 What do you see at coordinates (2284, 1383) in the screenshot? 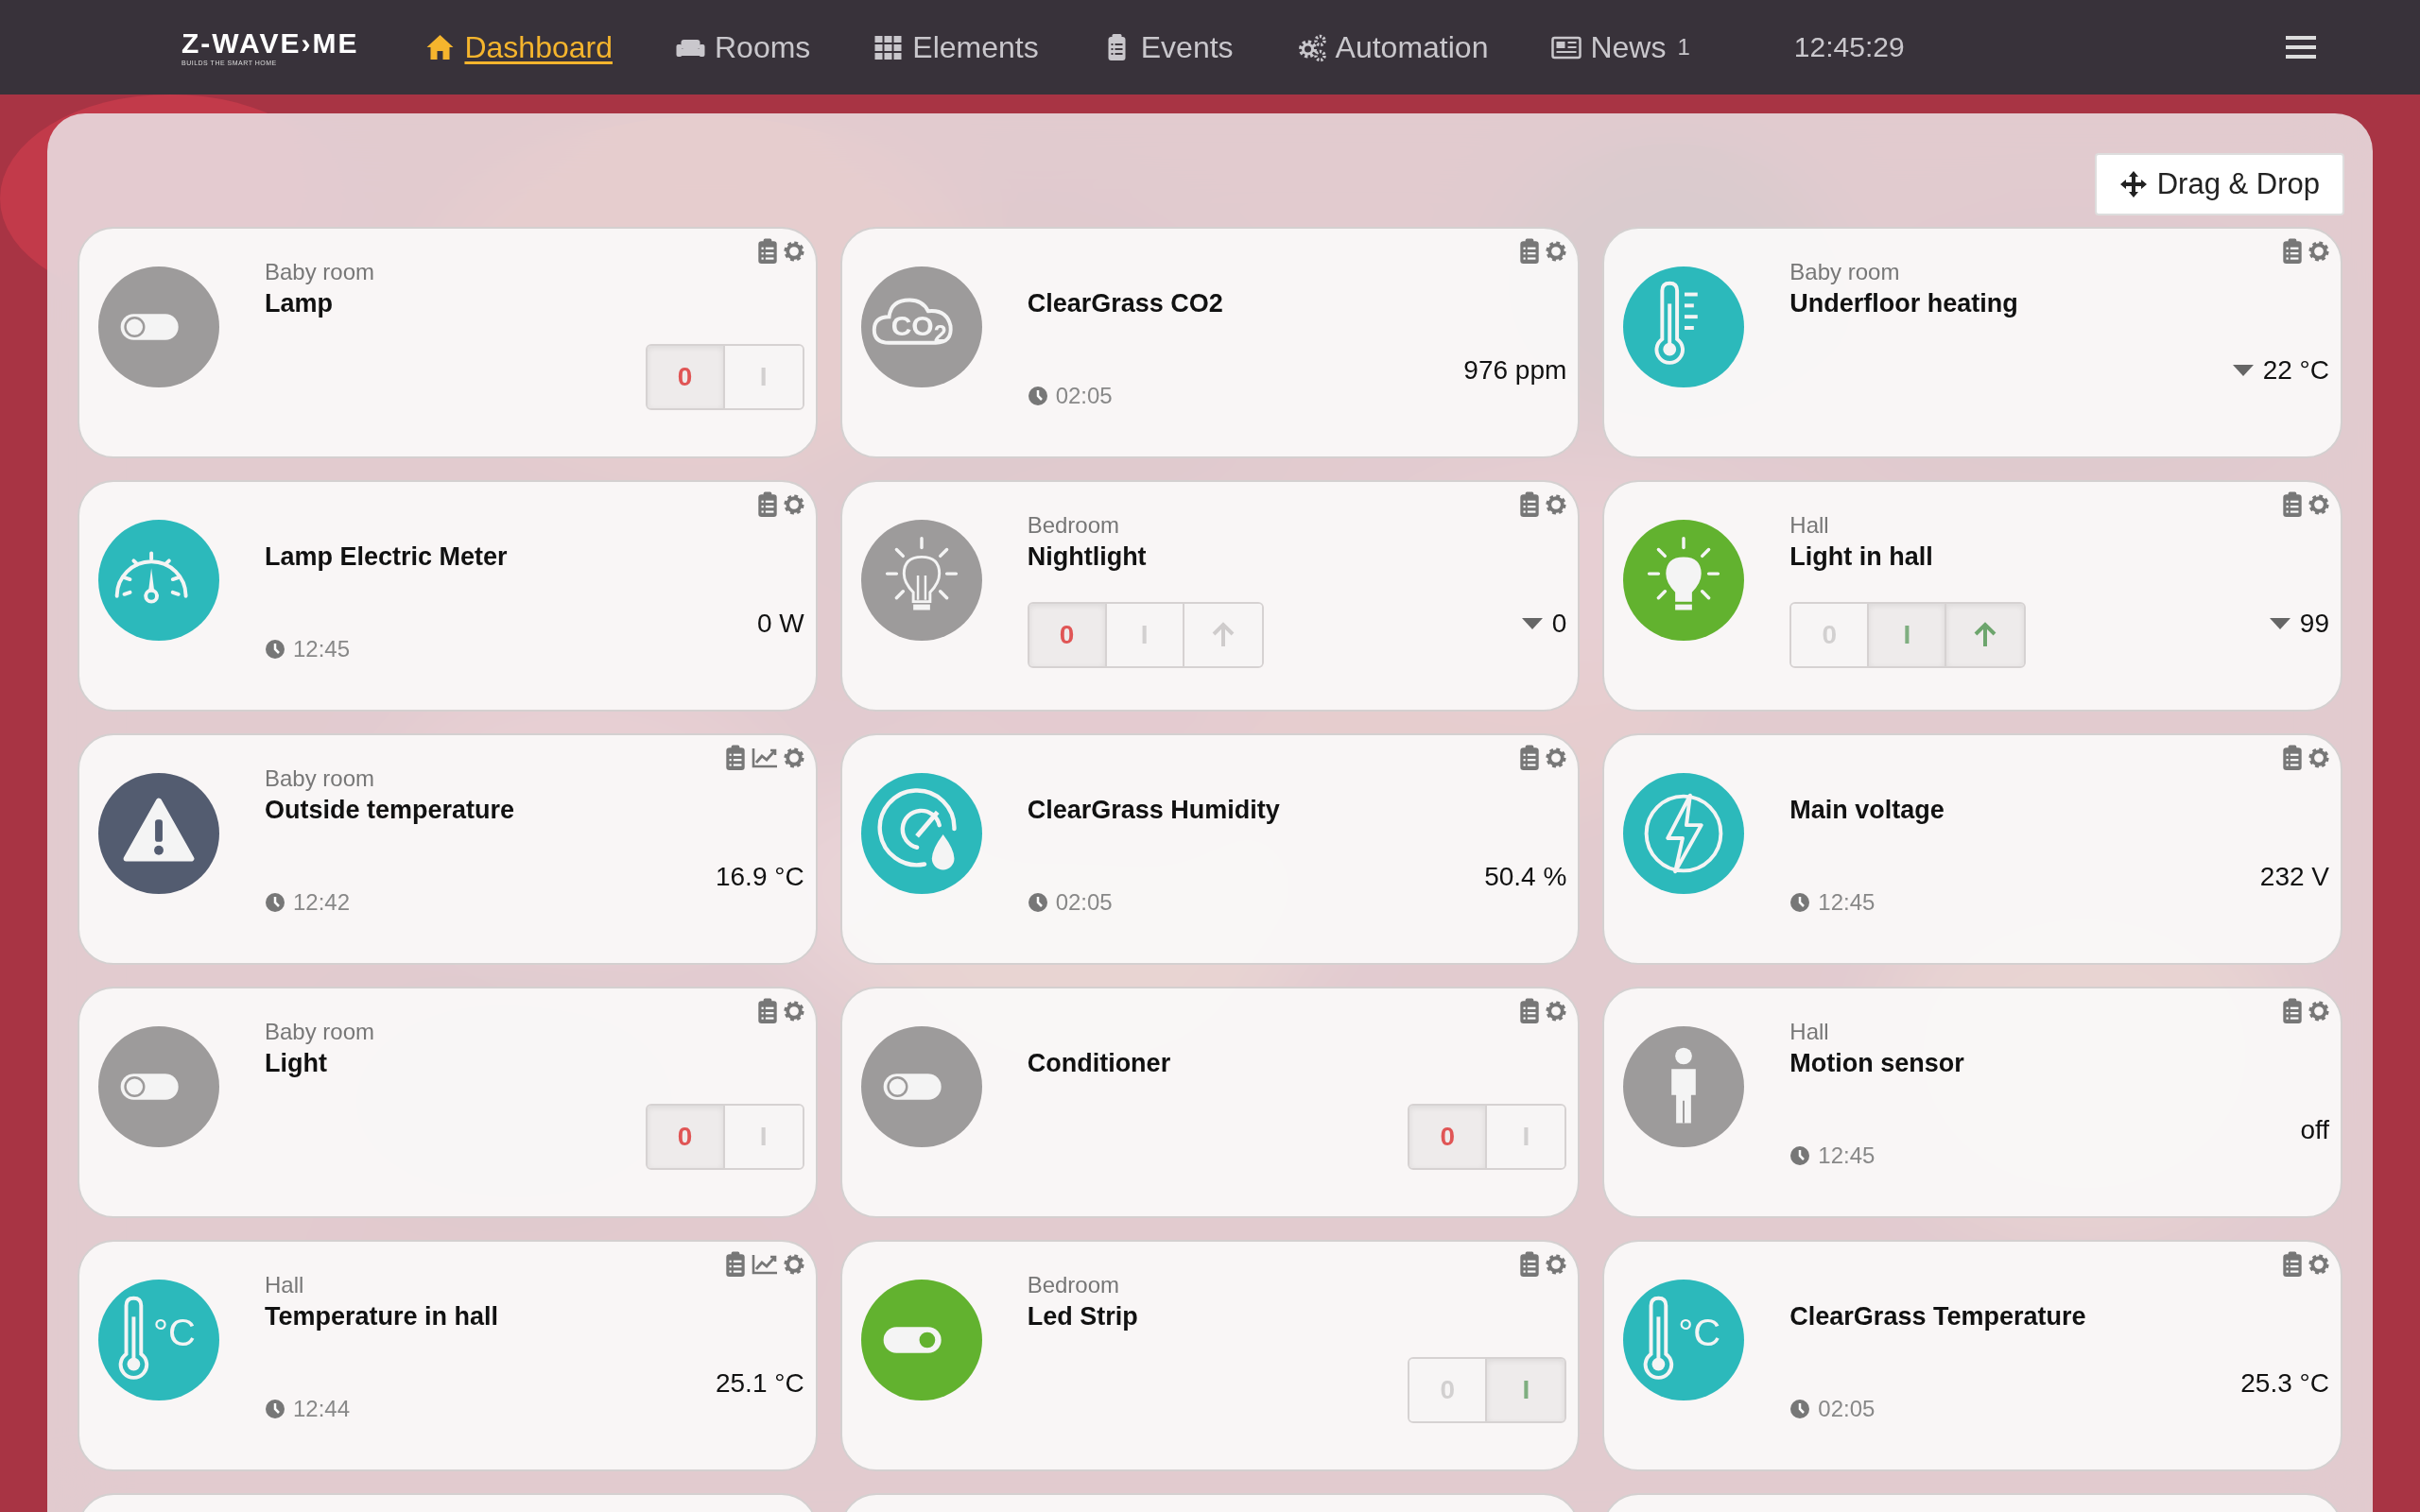
I see `device-value: 25.3 °C` at bounding box center [2284, 1383].